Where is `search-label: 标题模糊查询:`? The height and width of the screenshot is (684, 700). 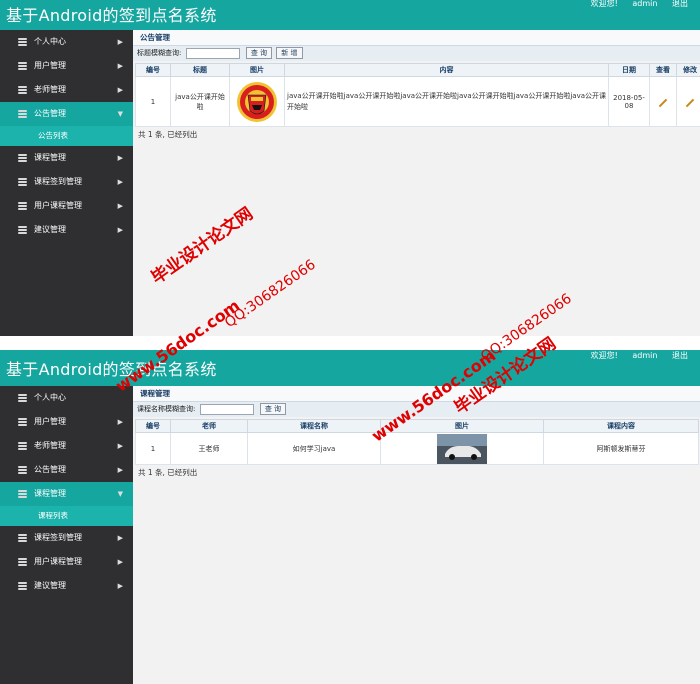 search-label: 标题模糊查询: is located at coordinates (159, 53).